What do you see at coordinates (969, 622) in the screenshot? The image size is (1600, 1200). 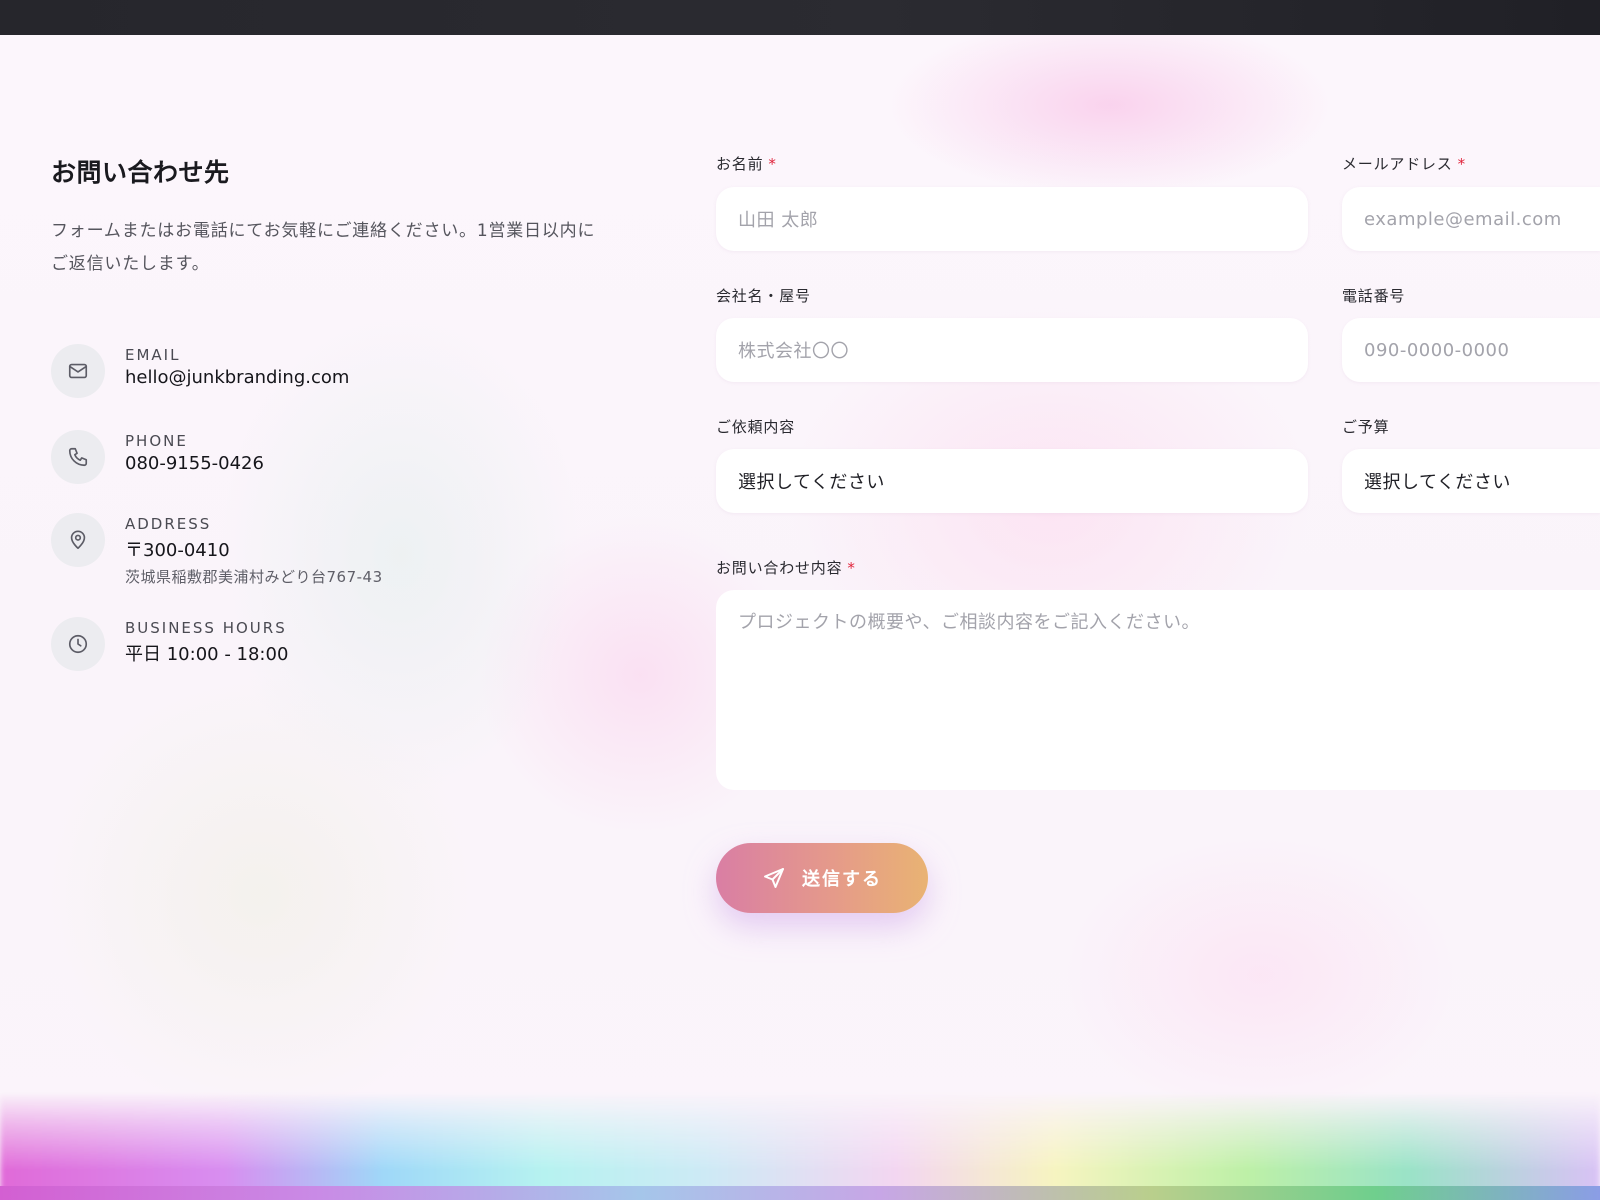 I see `message-textarea-placeholder: プロジェクトの概要や、ご相談内容をご記入ください。` at bounding box center [969, 622].